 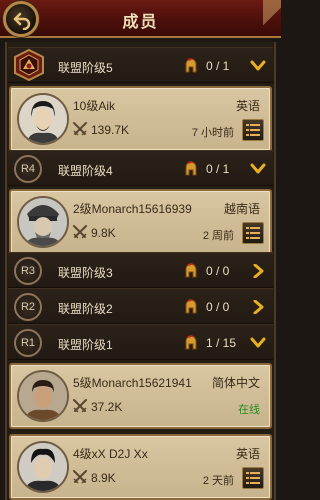 I want to click on member-power: 9.8K, so click(x=103, y=233).